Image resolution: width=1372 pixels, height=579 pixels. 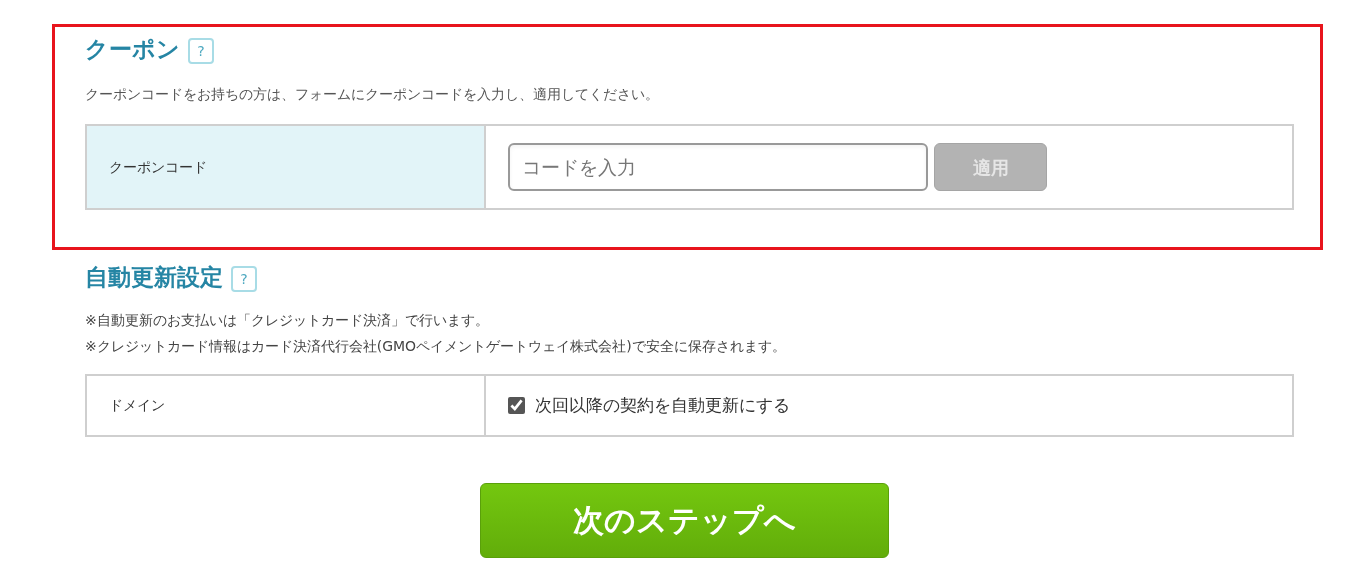 I want to click on section-title: クーポン, so click(x=132, y=49).